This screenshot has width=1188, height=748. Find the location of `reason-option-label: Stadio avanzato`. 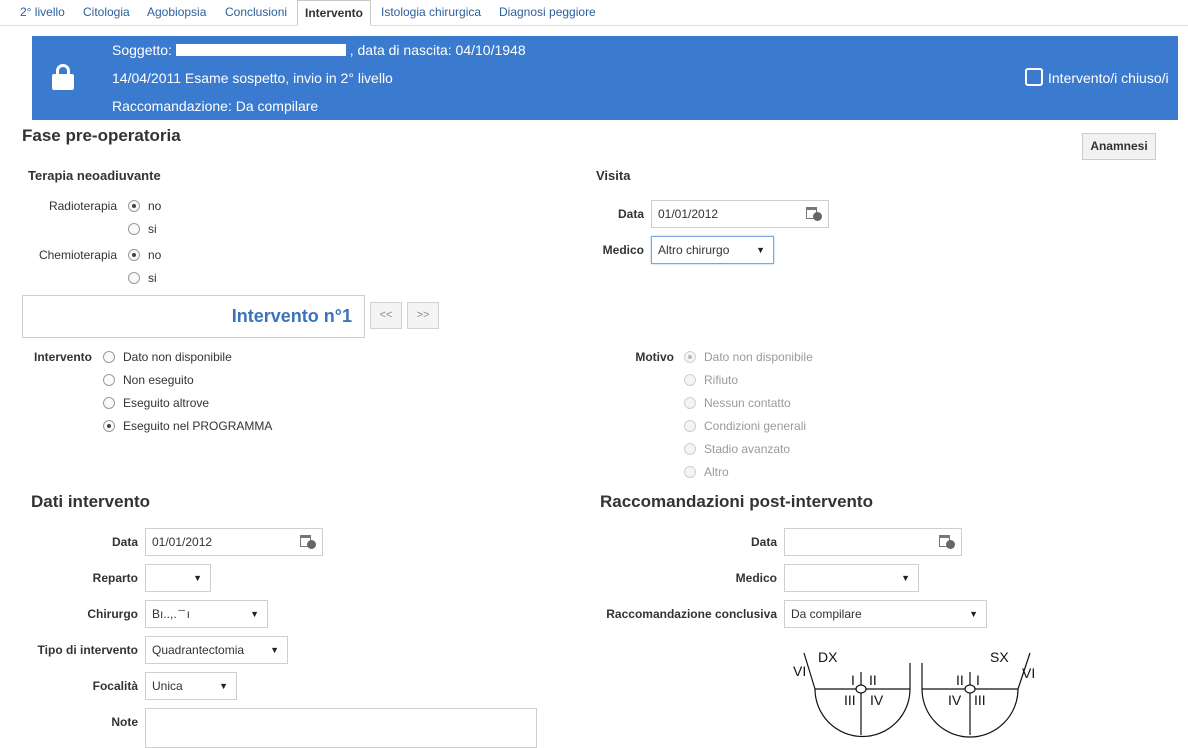

reason-option-label: Stadio avanzato is located at coordinates (747, 449).